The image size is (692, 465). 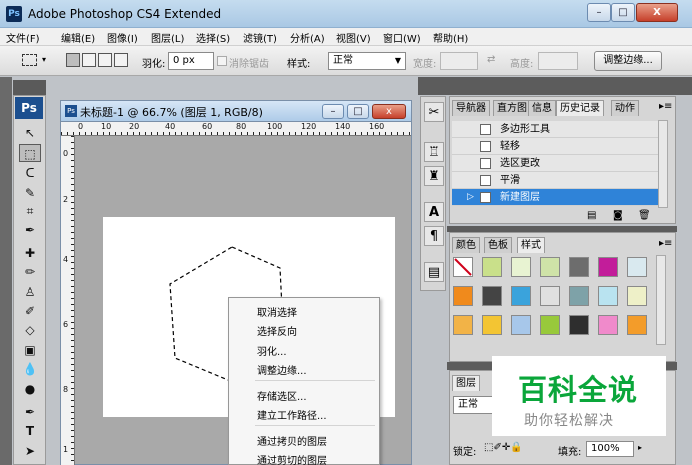 I want to click on styles-scrollbar, so click(x=661, y=300).